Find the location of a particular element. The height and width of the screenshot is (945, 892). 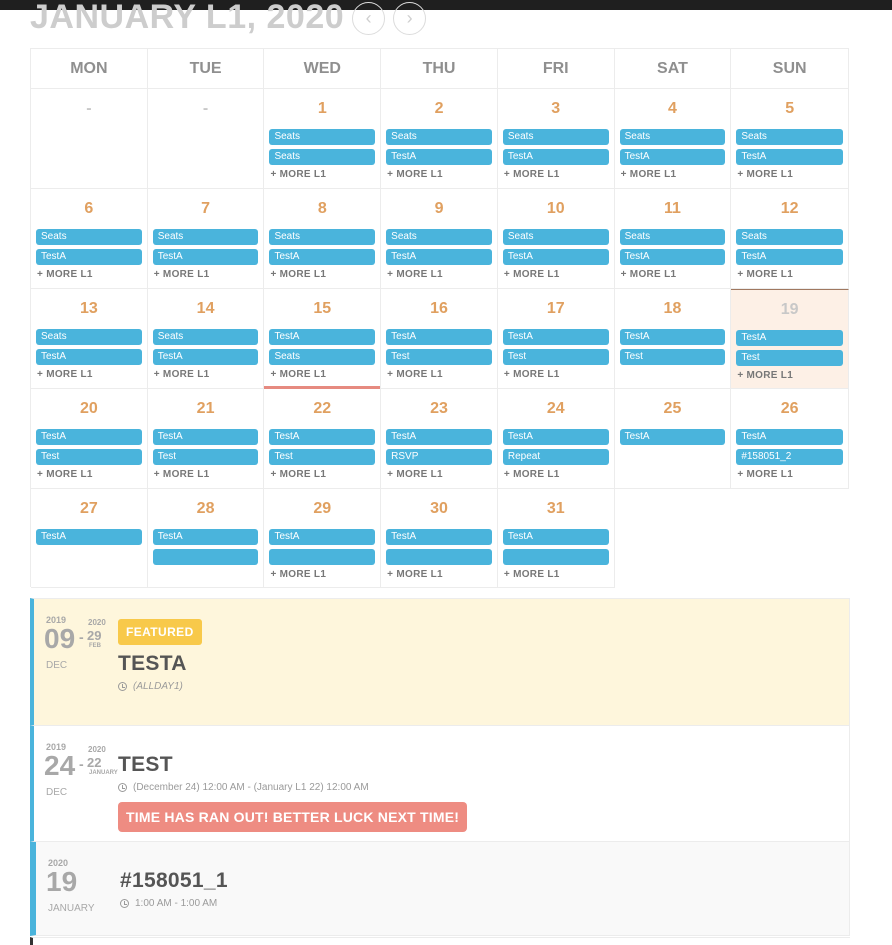

day-number: 10 is located at coordinates (556, 209).